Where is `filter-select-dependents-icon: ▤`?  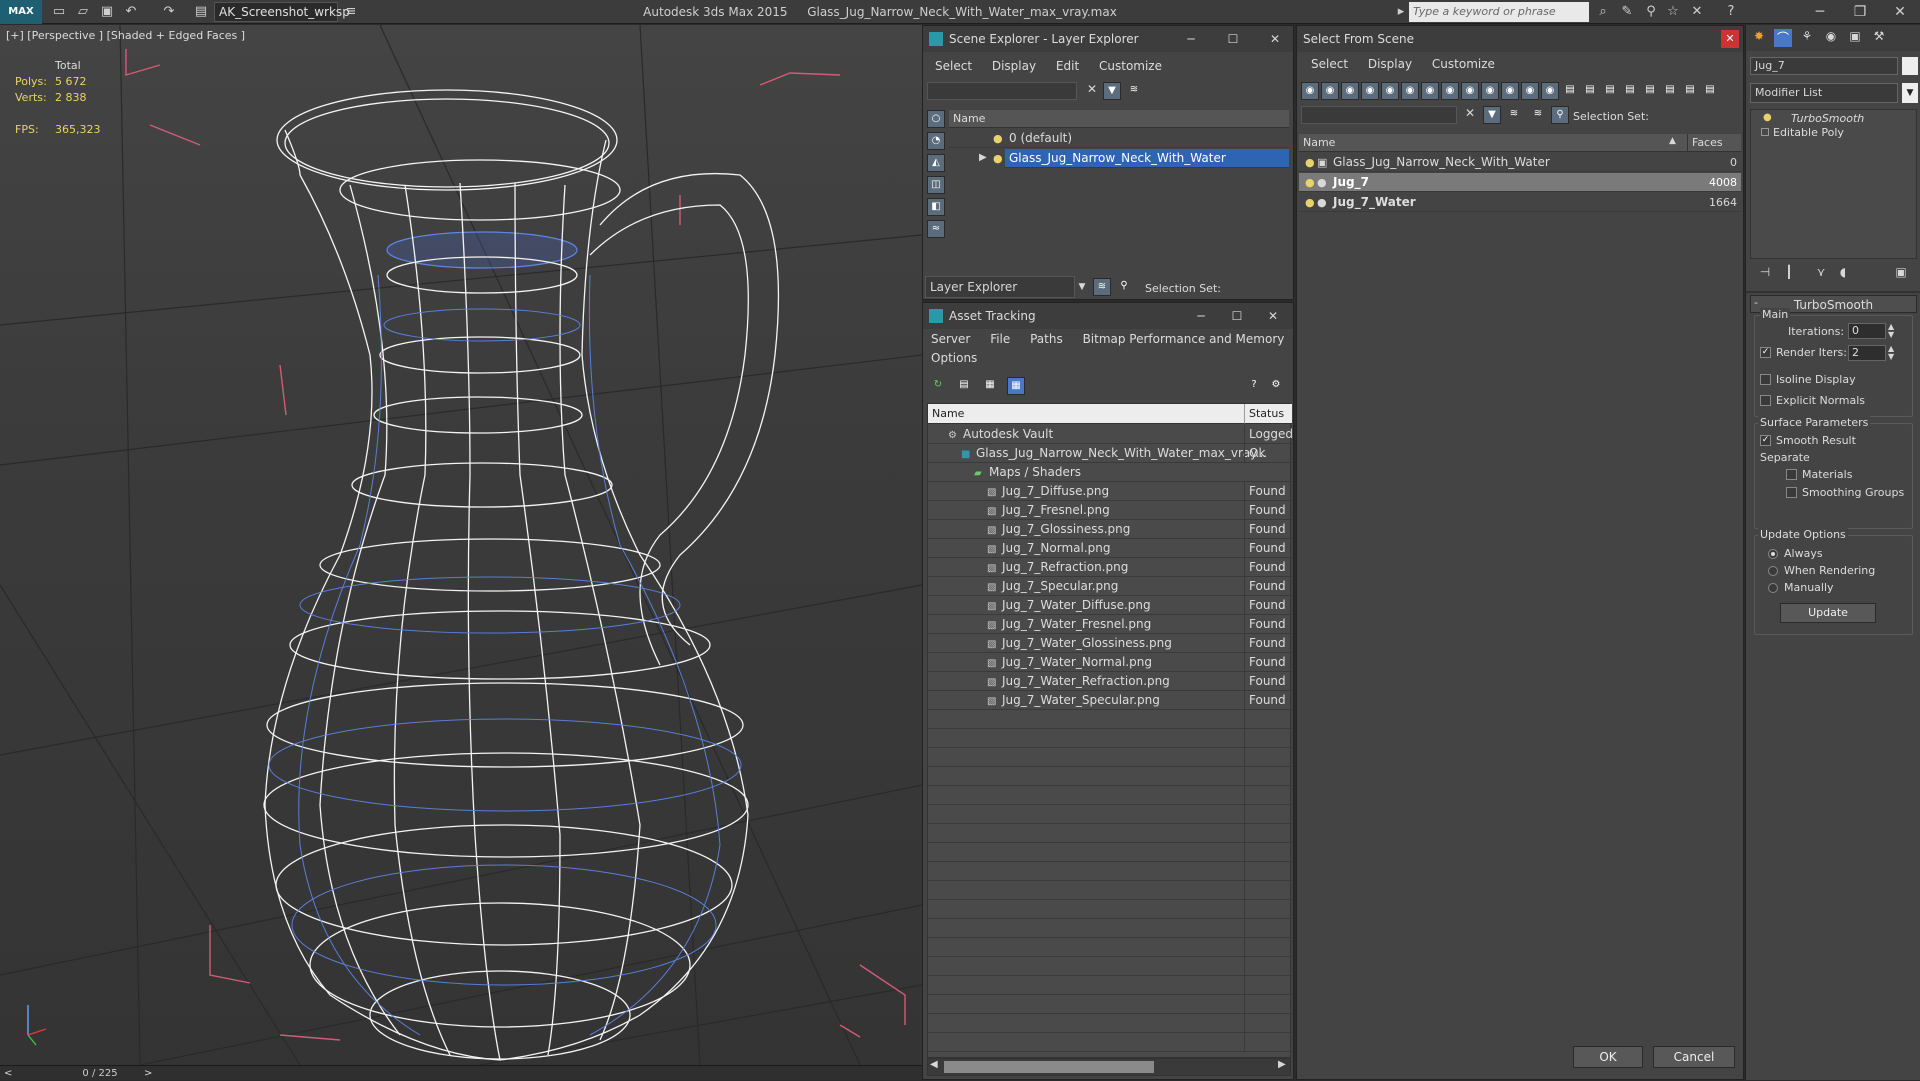 filter-select-dependents-icon: ▤ is located at coordinates (1630, 91).